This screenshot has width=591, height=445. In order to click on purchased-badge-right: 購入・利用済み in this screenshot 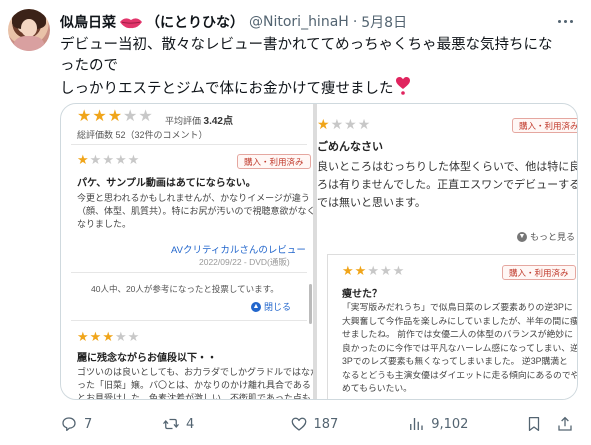, I will do `click(544, 125)`.